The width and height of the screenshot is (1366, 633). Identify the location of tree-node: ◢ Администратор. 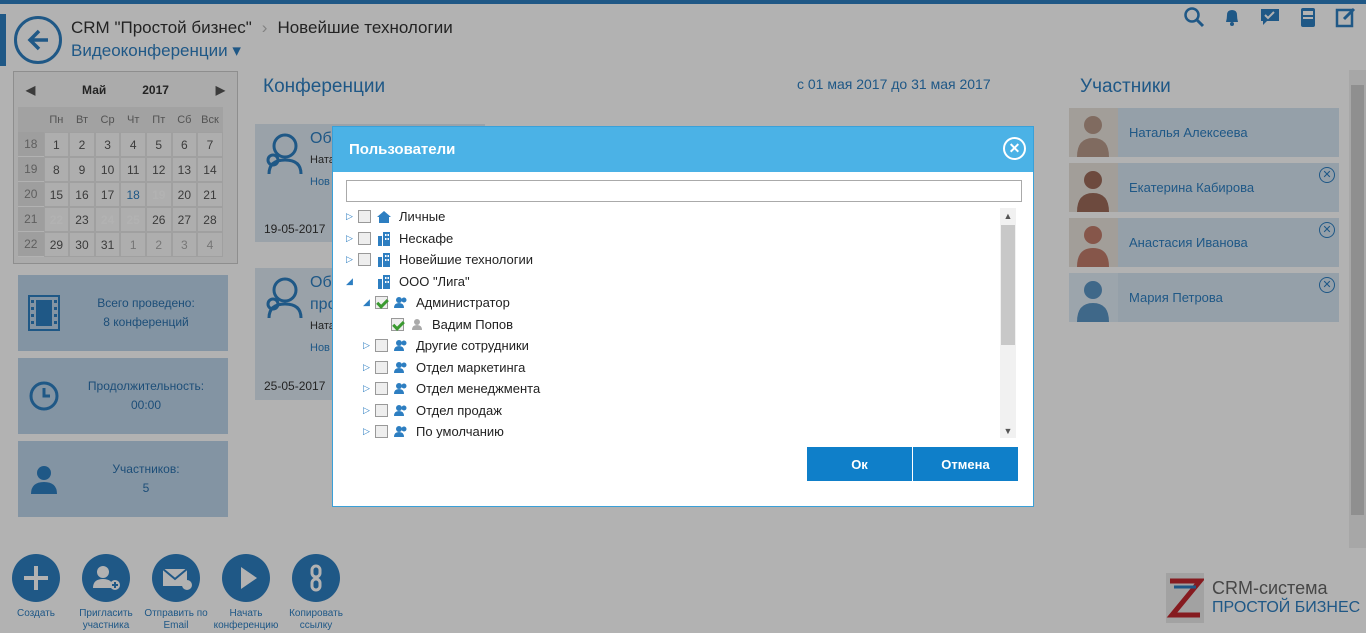
(436, 302).